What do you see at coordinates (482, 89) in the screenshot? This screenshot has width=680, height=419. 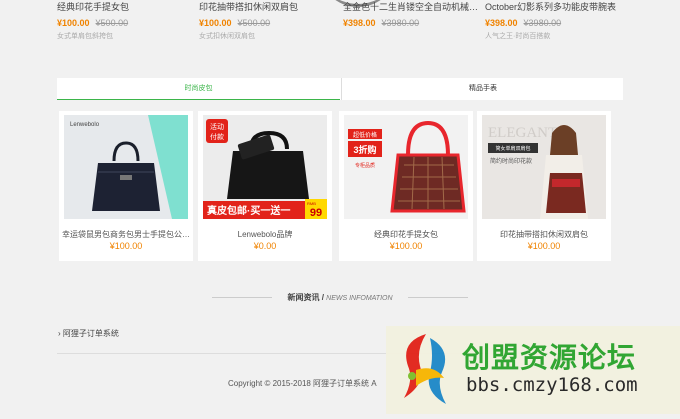 I see `tab-watches: 精品手表` at bounding box center [482, 89].